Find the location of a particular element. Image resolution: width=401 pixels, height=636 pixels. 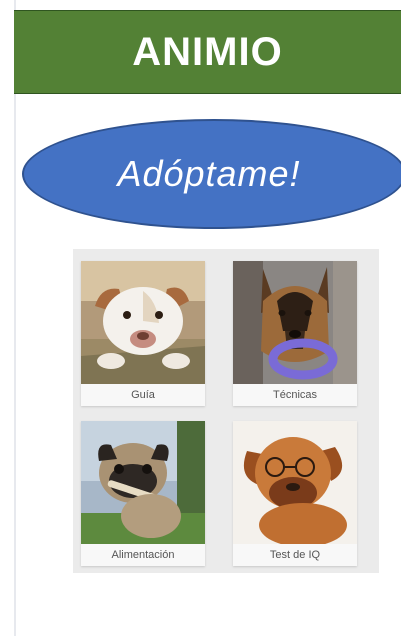

adopt-button-label: Adóptame! is located at coordinates (209, 173).